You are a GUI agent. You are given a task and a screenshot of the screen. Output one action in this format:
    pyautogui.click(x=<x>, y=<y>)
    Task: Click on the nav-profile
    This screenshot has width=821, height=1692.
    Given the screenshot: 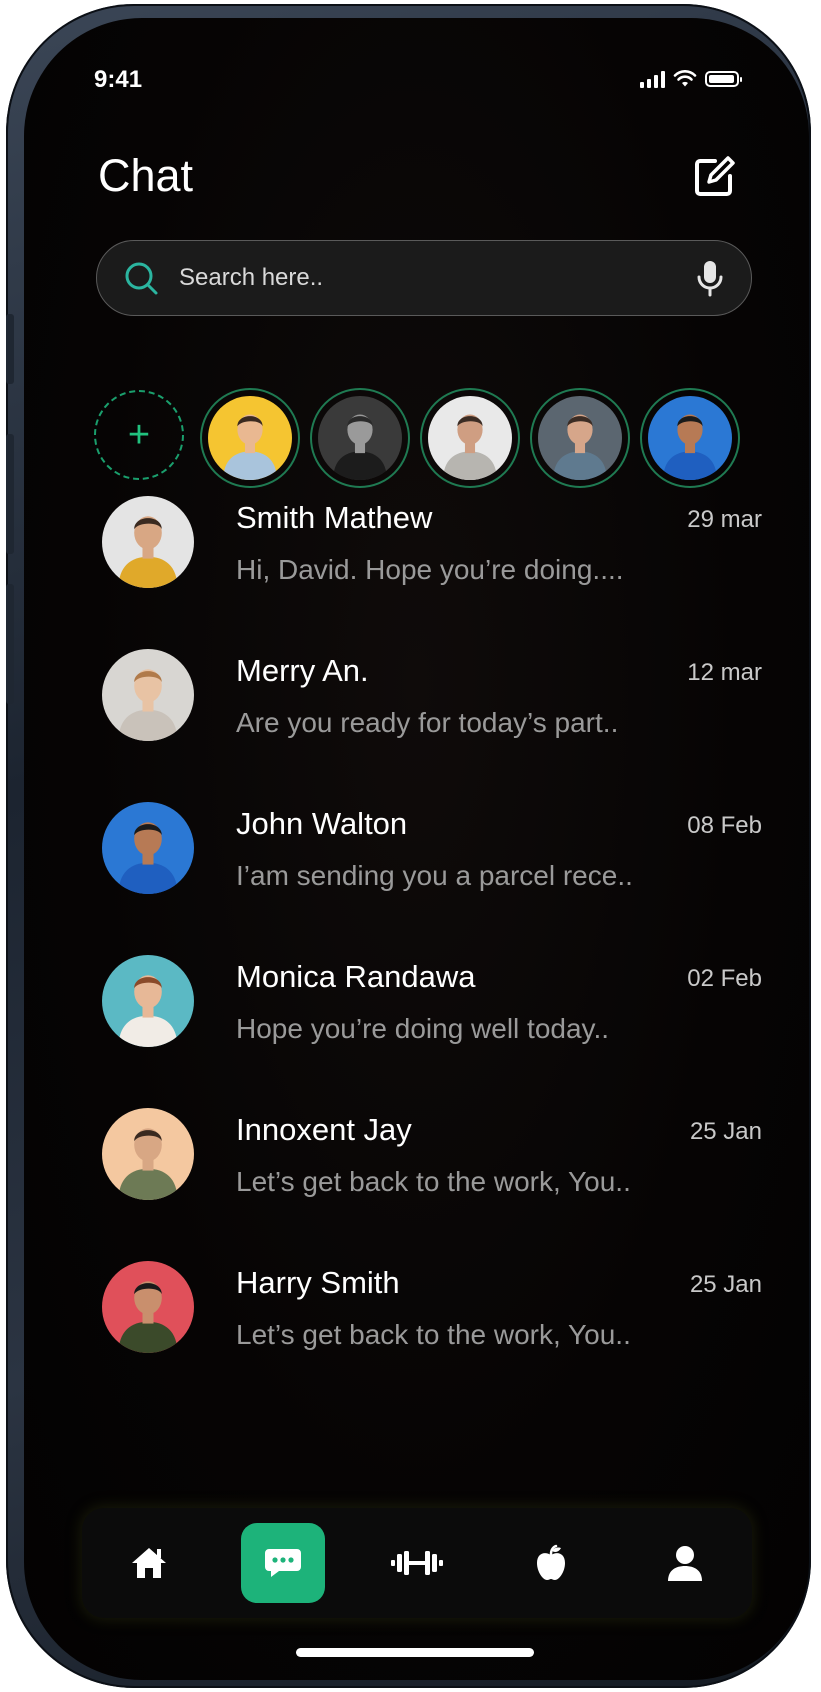 What is the action you would take?
    pyautogui.click(x=685, y=1563)
    